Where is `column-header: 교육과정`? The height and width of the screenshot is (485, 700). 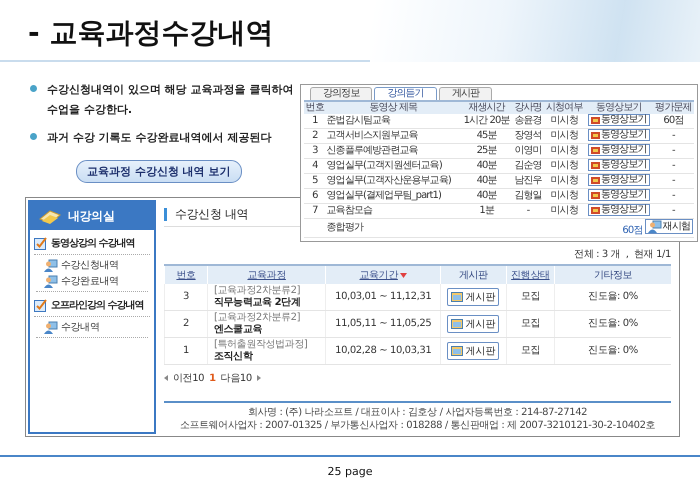 column-header: 교육과정 is located at coordinates (267, 274).